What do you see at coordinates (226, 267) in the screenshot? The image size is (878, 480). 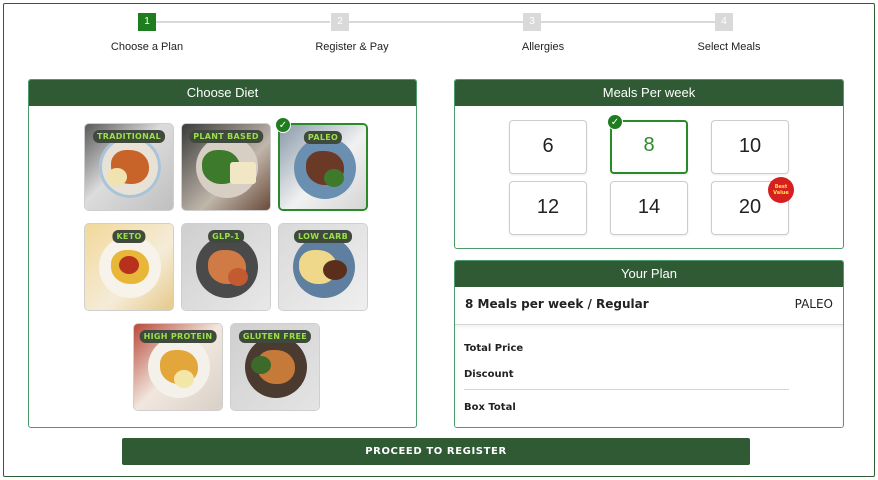 I see `diet-tile-glp-1: GLP-1` at bounding box center [226, 267].